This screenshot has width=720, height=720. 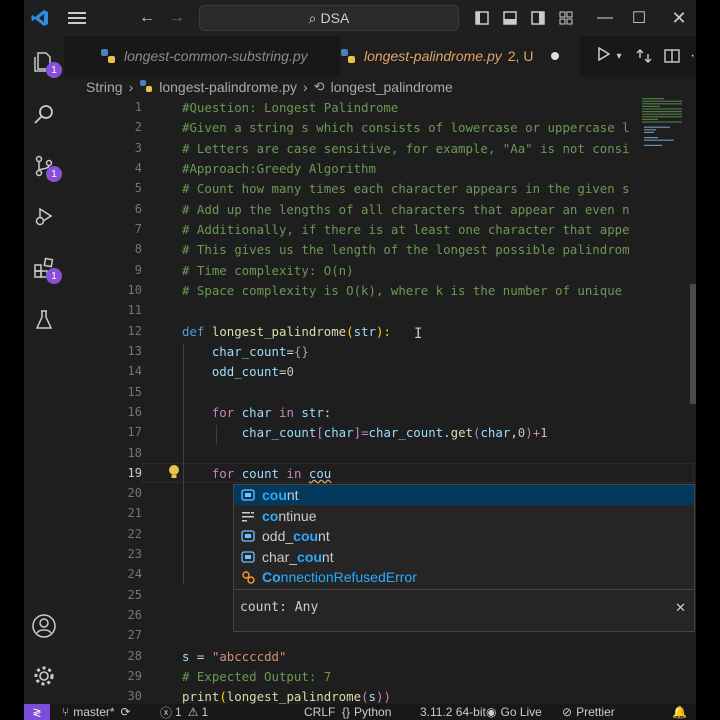 I want to click on customize-layout-icon, so click(x=566, y=18).